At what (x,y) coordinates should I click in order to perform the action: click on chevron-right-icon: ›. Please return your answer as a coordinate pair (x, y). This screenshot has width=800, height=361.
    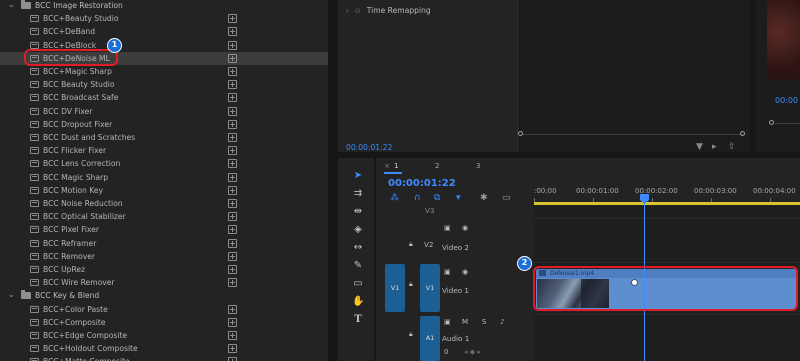
    Looking at the image, I should click on (347, 11).